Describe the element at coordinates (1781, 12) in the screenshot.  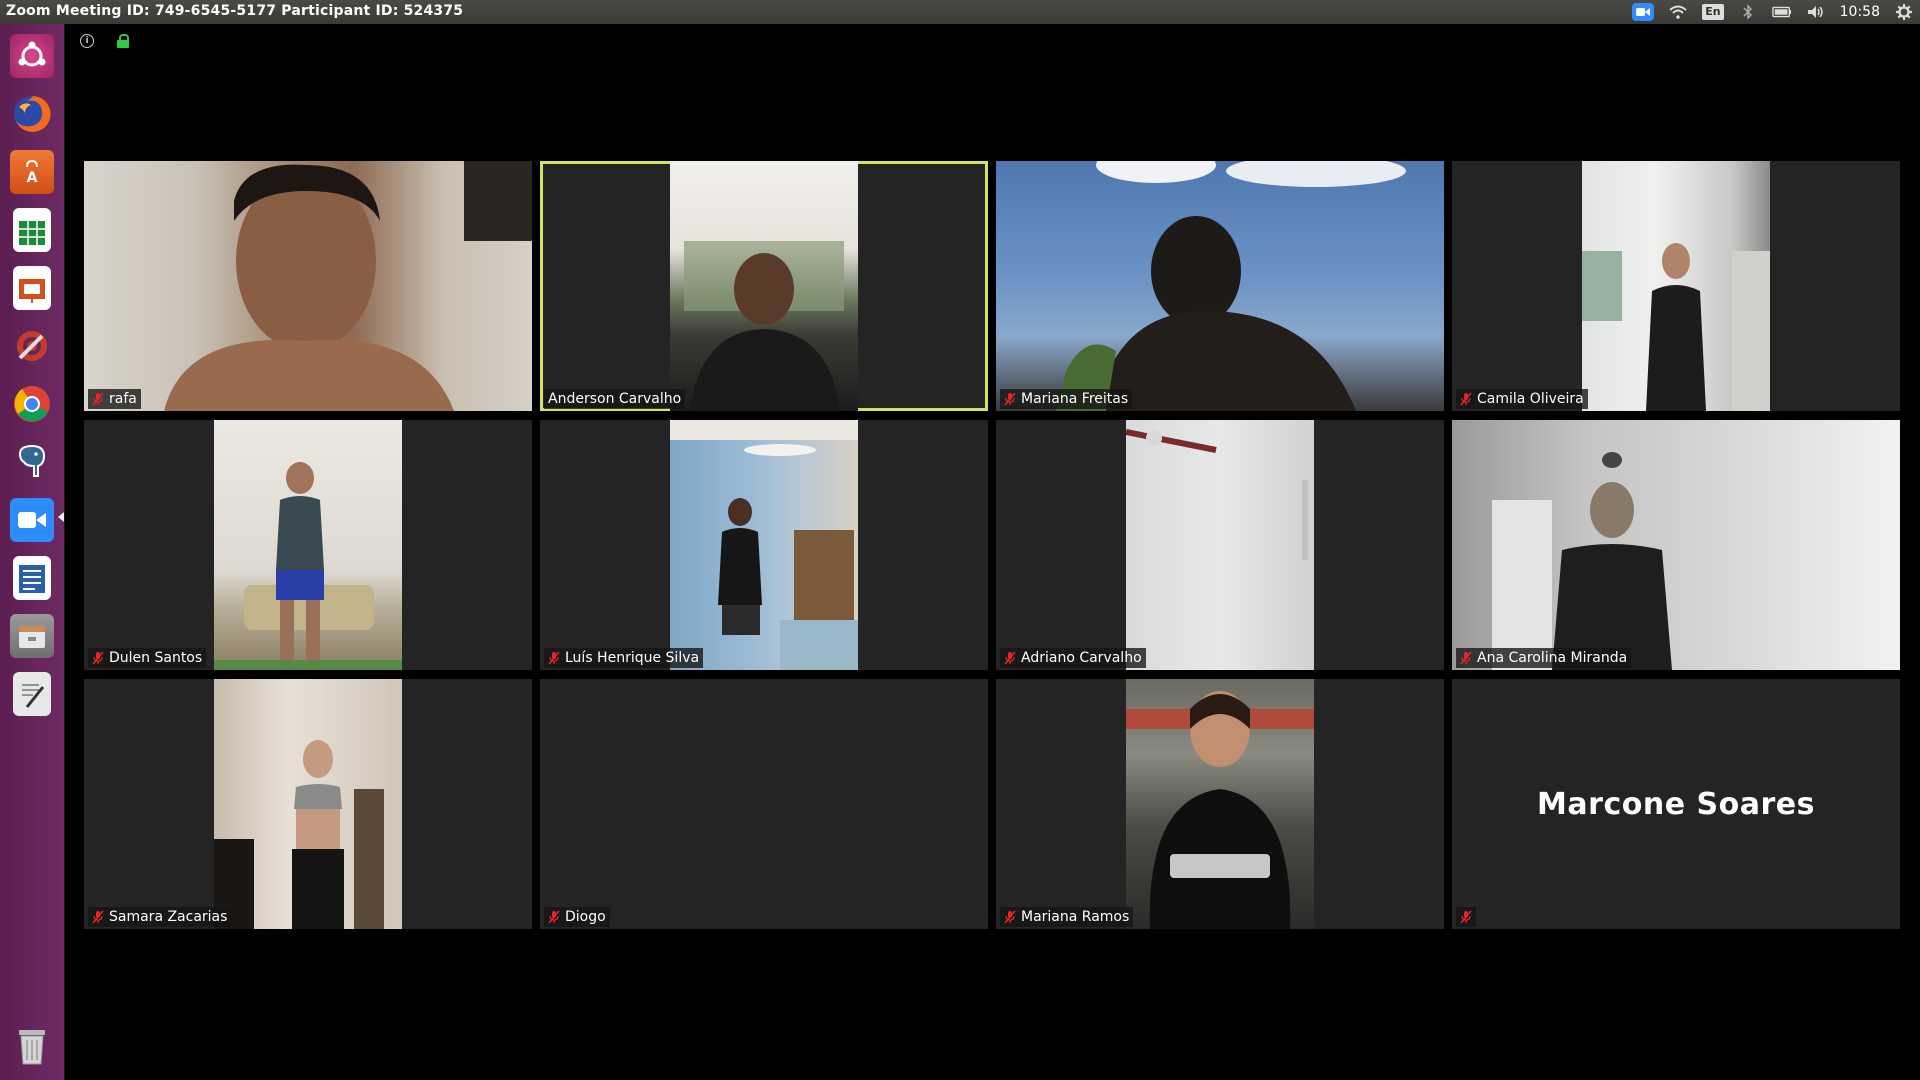
I see `battery-icon` at that location.